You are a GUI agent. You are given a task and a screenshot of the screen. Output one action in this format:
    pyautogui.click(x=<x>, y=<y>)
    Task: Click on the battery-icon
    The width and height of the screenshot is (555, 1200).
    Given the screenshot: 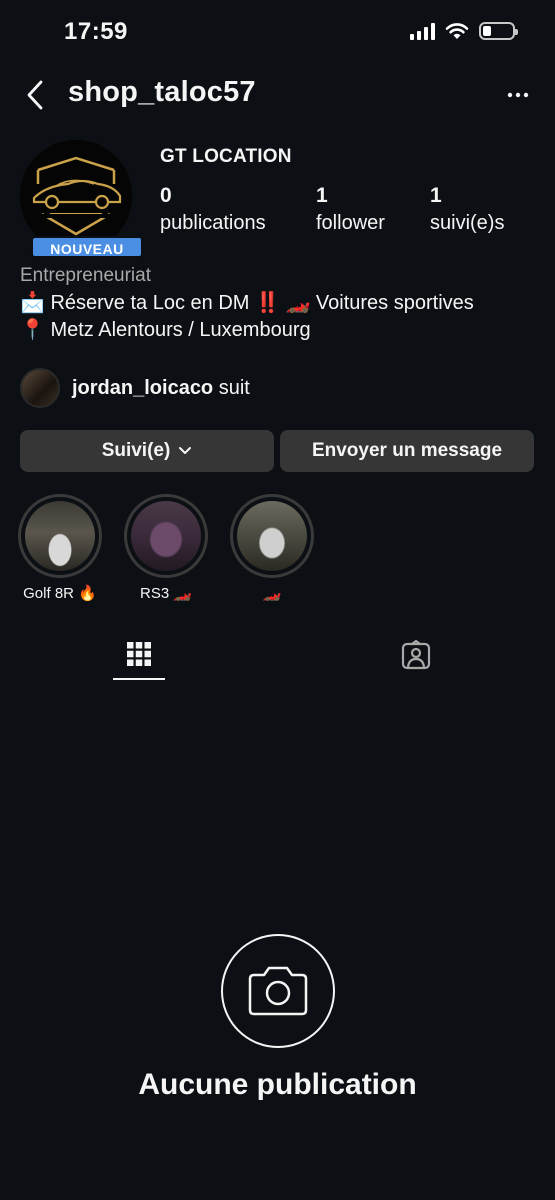 What is the action you would take?
    pyautogui.click(x=498, y=31)
    